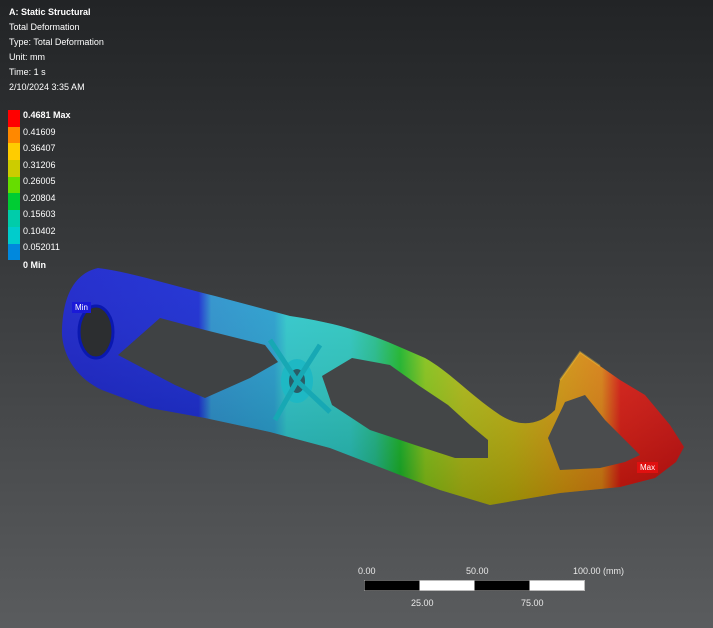  I want to click on min-probe-tag: Min, so click(81, 307).